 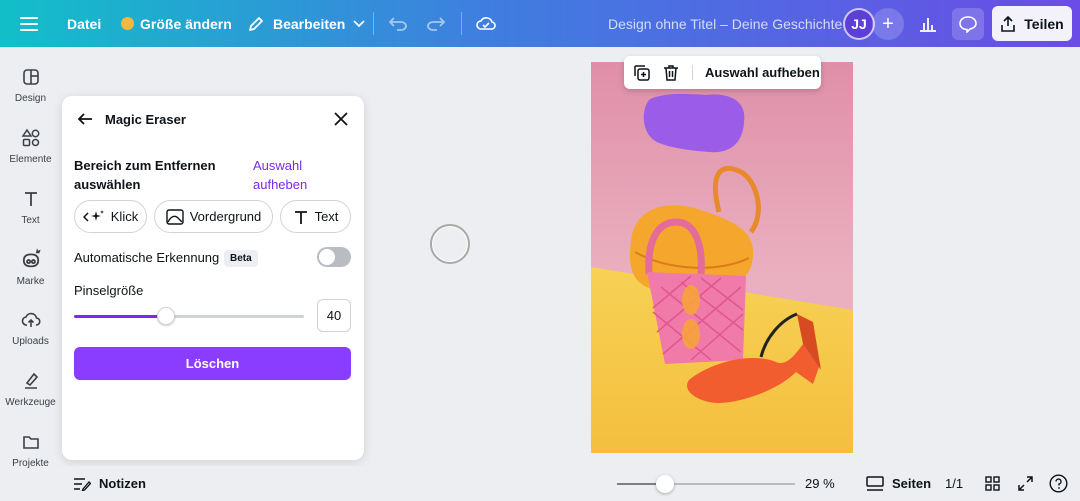 I want to click on auto-detect-label: Automatische Erkennung, so click(x=147, y=257).